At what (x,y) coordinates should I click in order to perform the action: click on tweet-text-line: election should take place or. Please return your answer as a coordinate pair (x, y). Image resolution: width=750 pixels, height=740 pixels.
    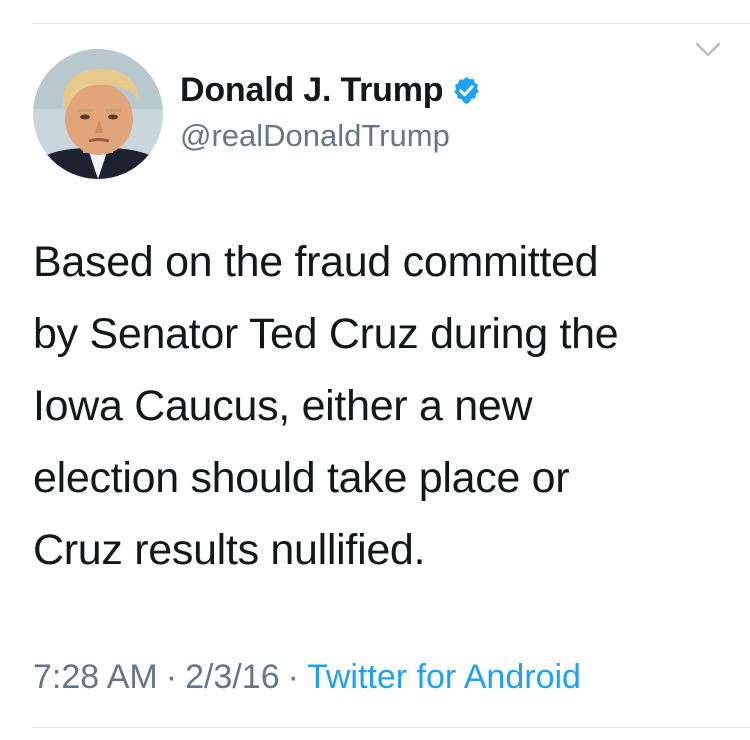
    Looking at the image, I should click on (301, 478).